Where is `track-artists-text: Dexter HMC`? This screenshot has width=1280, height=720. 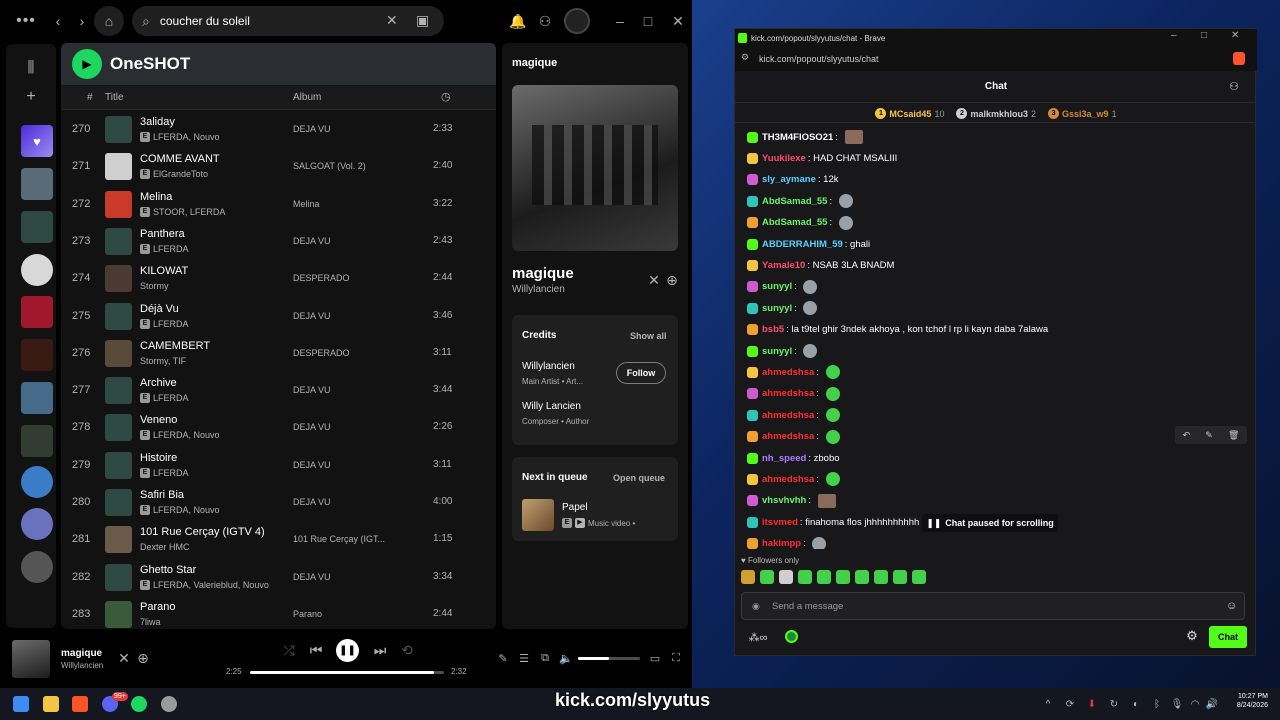
track-artists-text: Dexter HMC is located at coordinates (165, 547).